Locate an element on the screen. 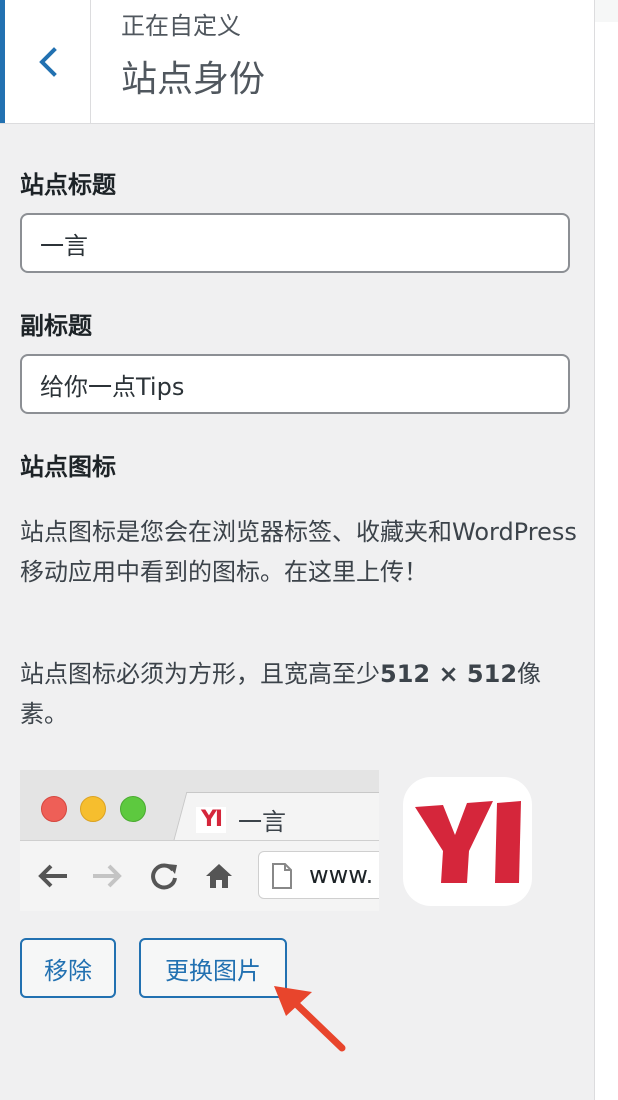 The width and height of the screenshot is (618, 1100). remove-button: 移除 is located at coordinates (68, 968).